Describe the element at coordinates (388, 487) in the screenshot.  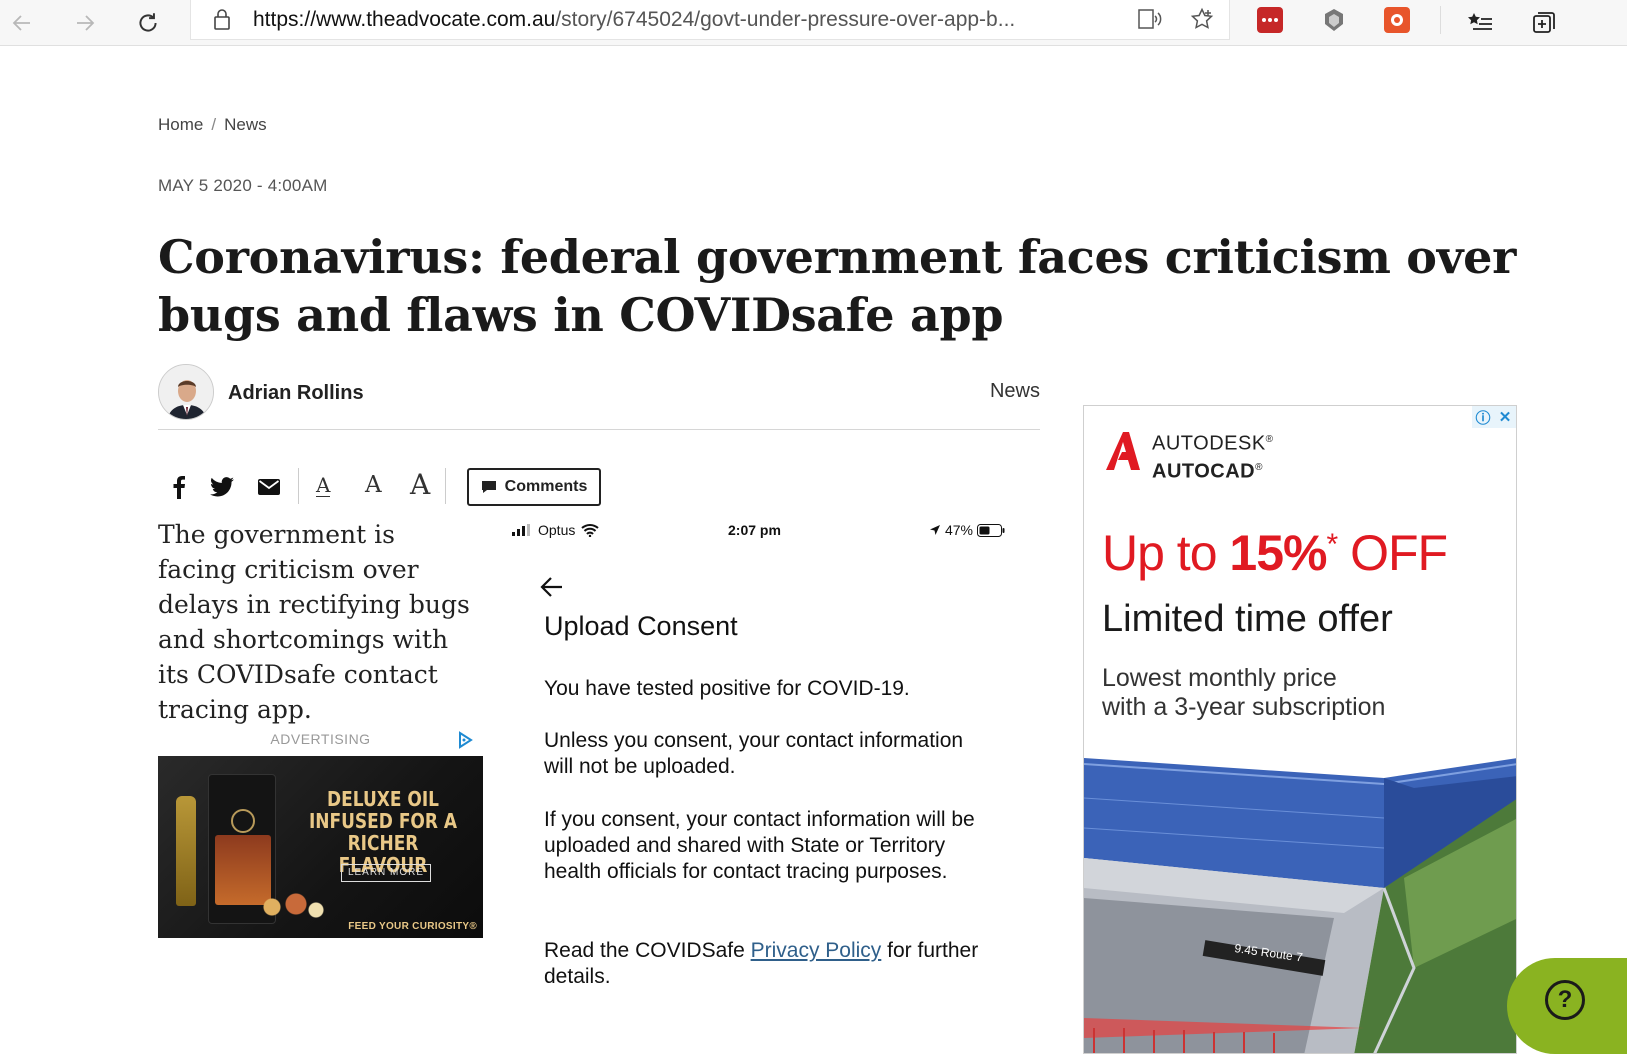
I see `share-toolbar: A A A Comments` at that location.